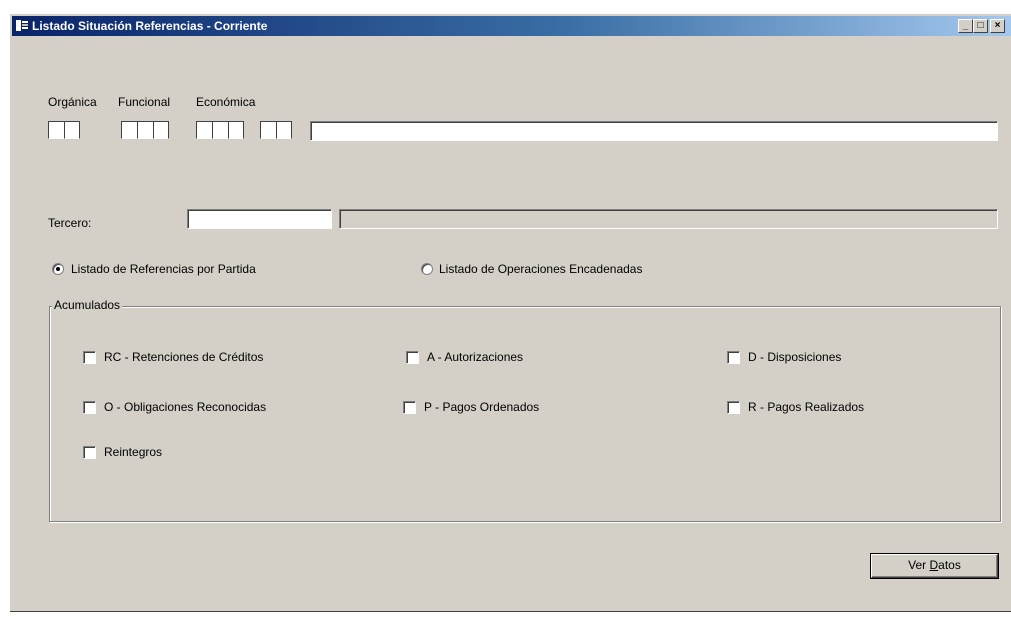 Image resolution: width=1011 pixels, height=617 pixels. I want to click on minimize-button: _, so click(965, 26).